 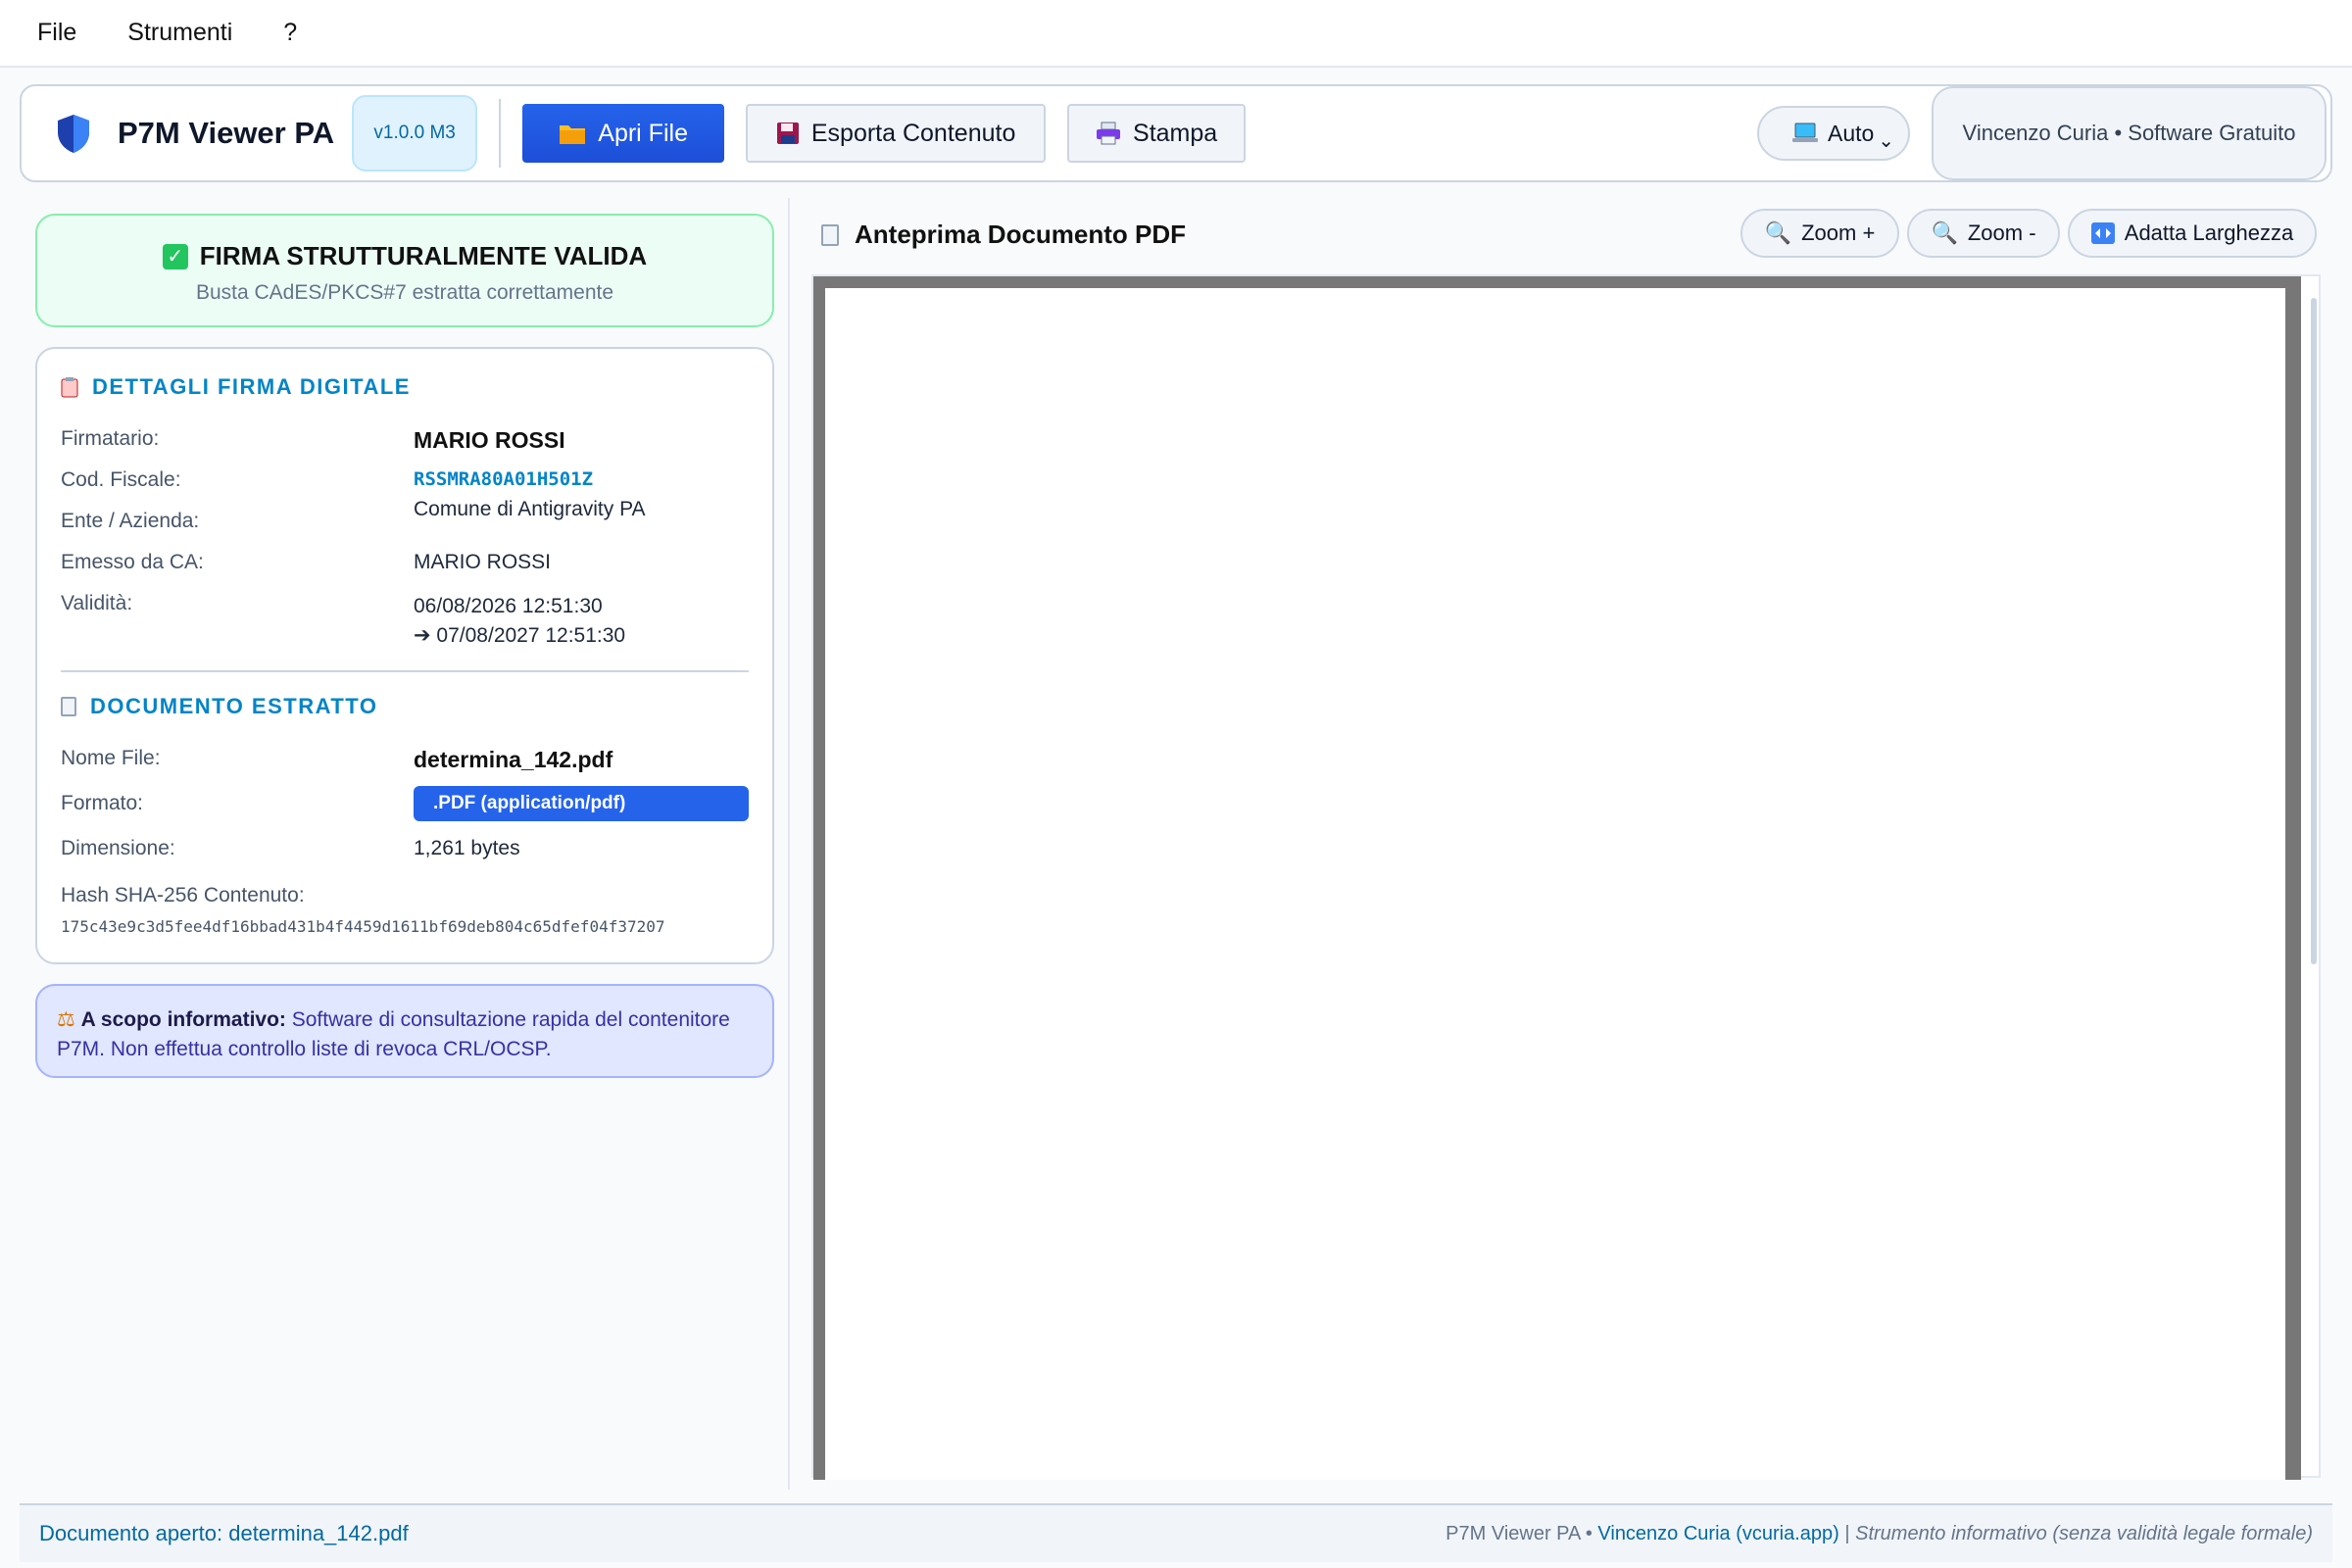 What do you see at coordinates (1003, 235) in the screenshot?
I see `preview-title: Anteprima Documento PDF` at bounding box center [1003, 235].